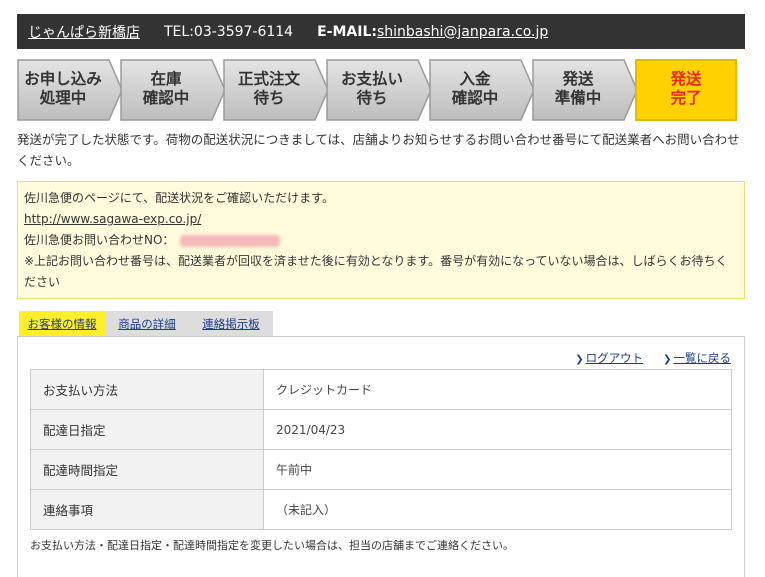 This screenshot has height=577, width=765. What do you see at coordinates (229, 31) in the screenshot?
I see `shop-tel: TEL:03-3597-6114` at bounding box center [229, 31].